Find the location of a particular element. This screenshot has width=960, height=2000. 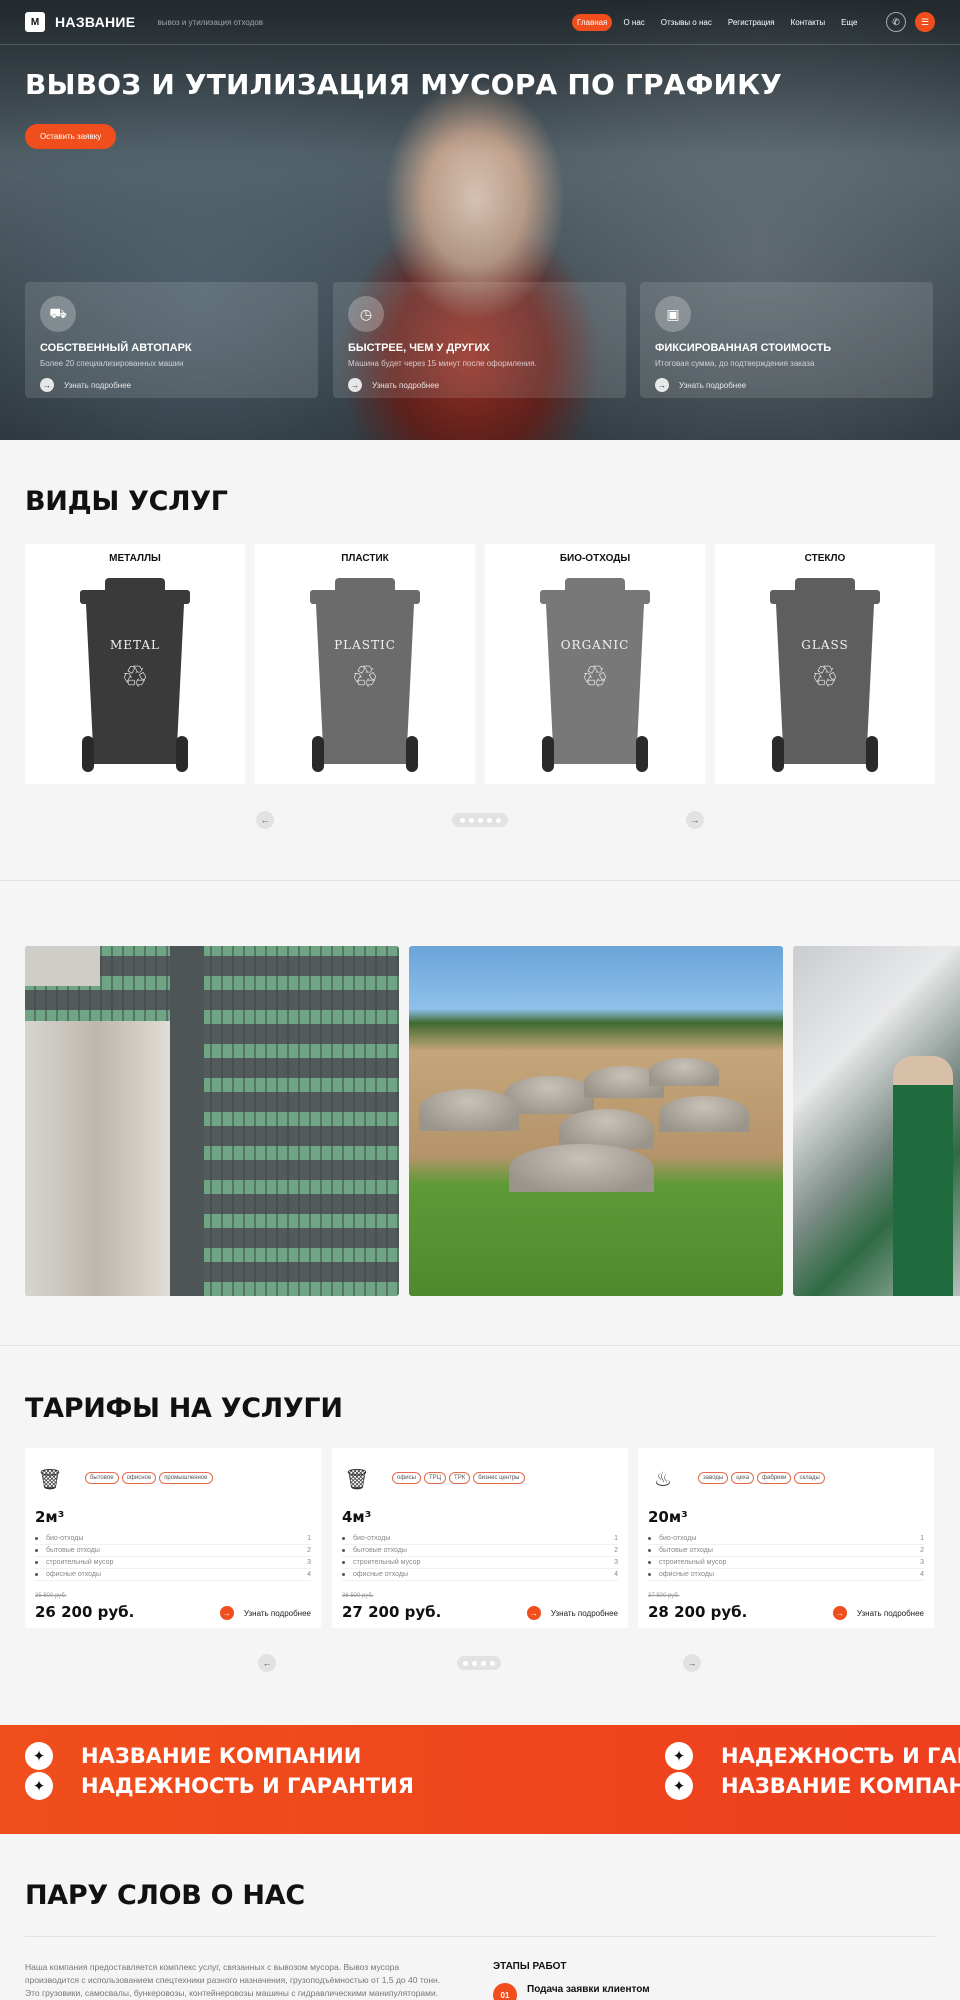

tariff-tag: фабрики is located at coordinates (774, 1478).